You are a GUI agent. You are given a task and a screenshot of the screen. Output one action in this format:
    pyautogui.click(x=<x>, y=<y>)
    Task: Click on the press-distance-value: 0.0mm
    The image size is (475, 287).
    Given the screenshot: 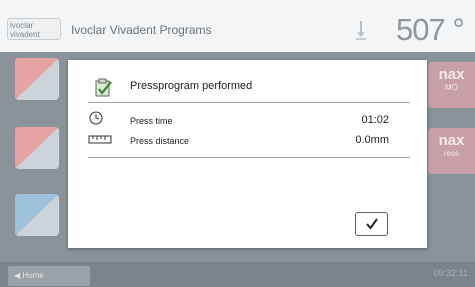 What is the action you would take?
    pyautogui.click(x=372, y=140)
    